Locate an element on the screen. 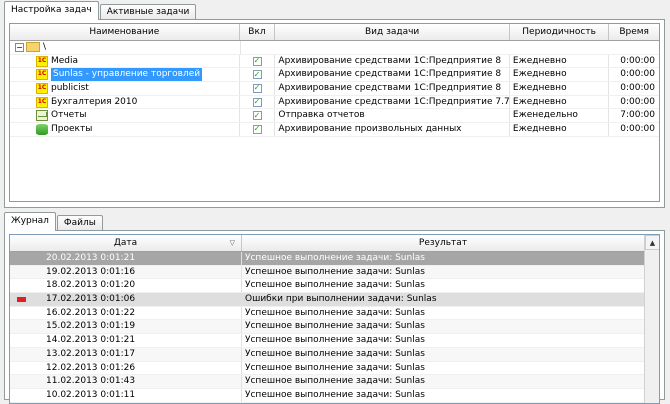 Image resolution: width=670 pixels, height=404 pixels. tab-journal: Журнал is located at coordinates (30, 221).